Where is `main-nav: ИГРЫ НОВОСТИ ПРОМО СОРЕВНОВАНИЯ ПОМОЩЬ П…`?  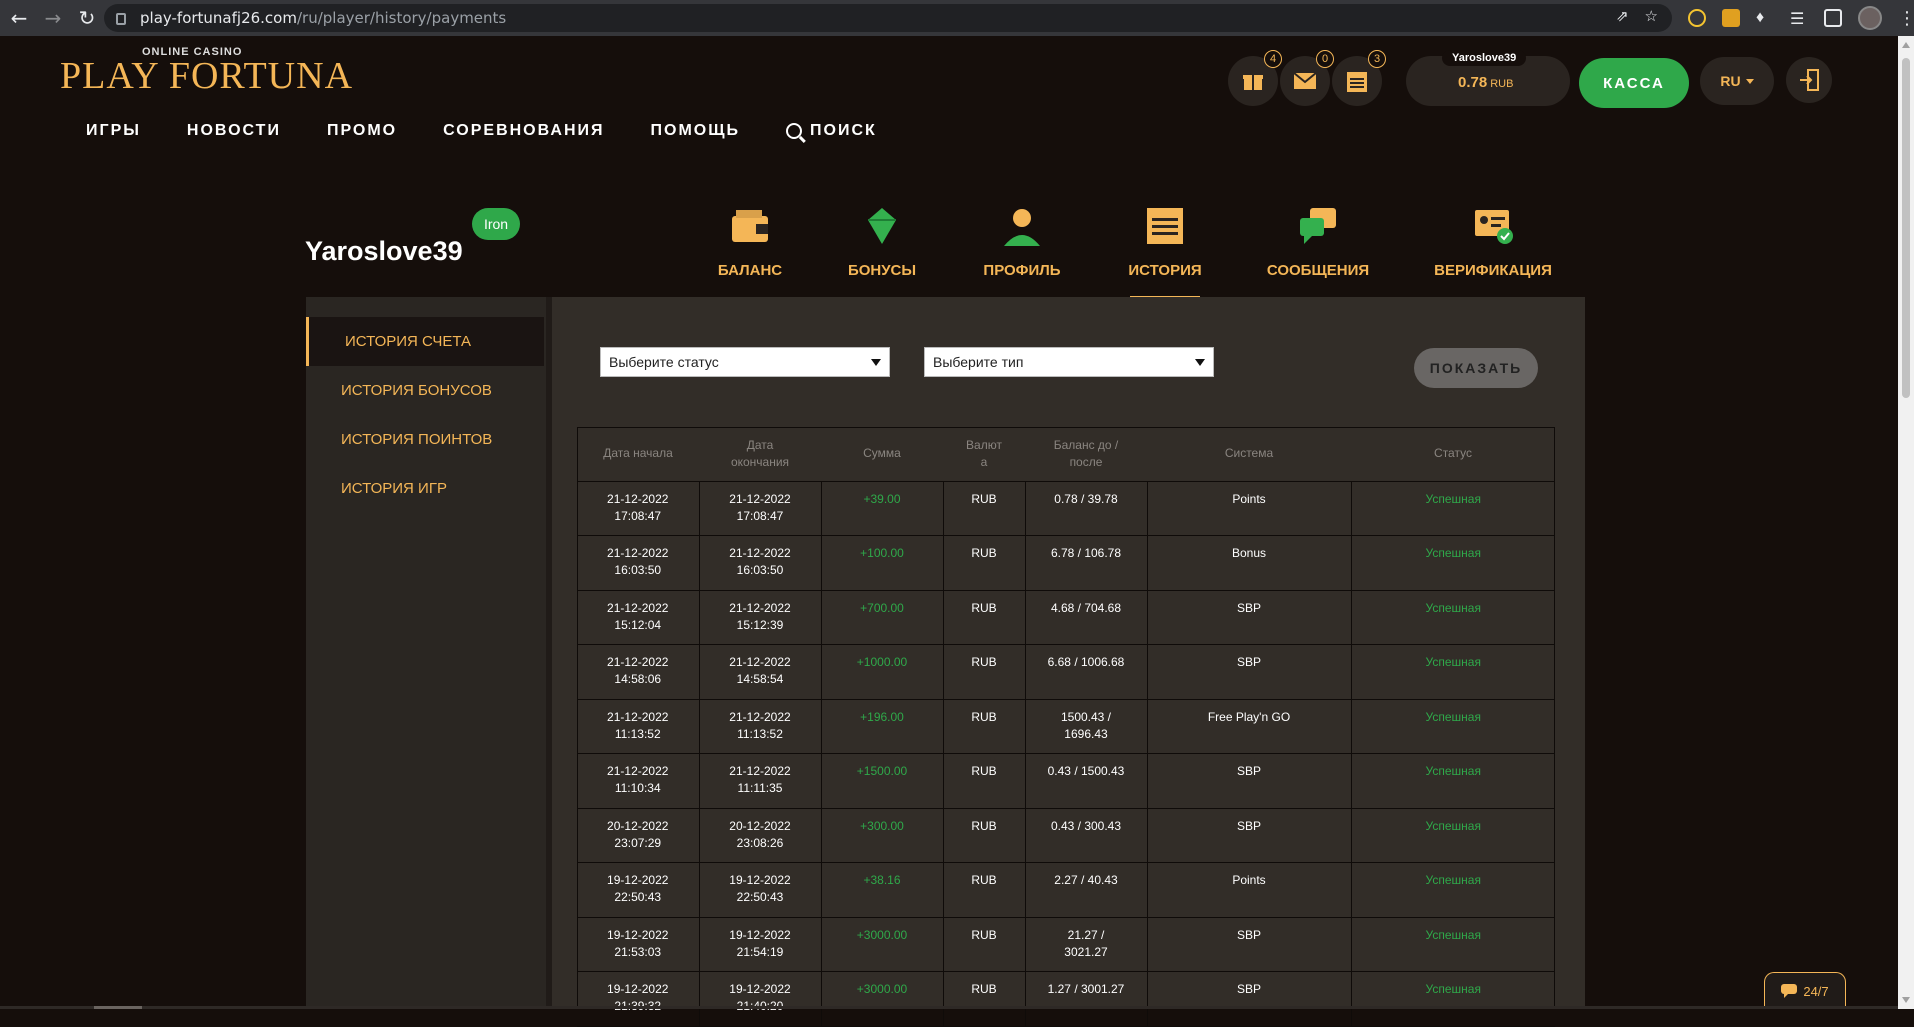
main-nav: ИГРЫ НОВОСТИ ПРОМО СОРЕВНОВАНИЯ ПОМОЩЬ П… is located at coordinates (504, 131).